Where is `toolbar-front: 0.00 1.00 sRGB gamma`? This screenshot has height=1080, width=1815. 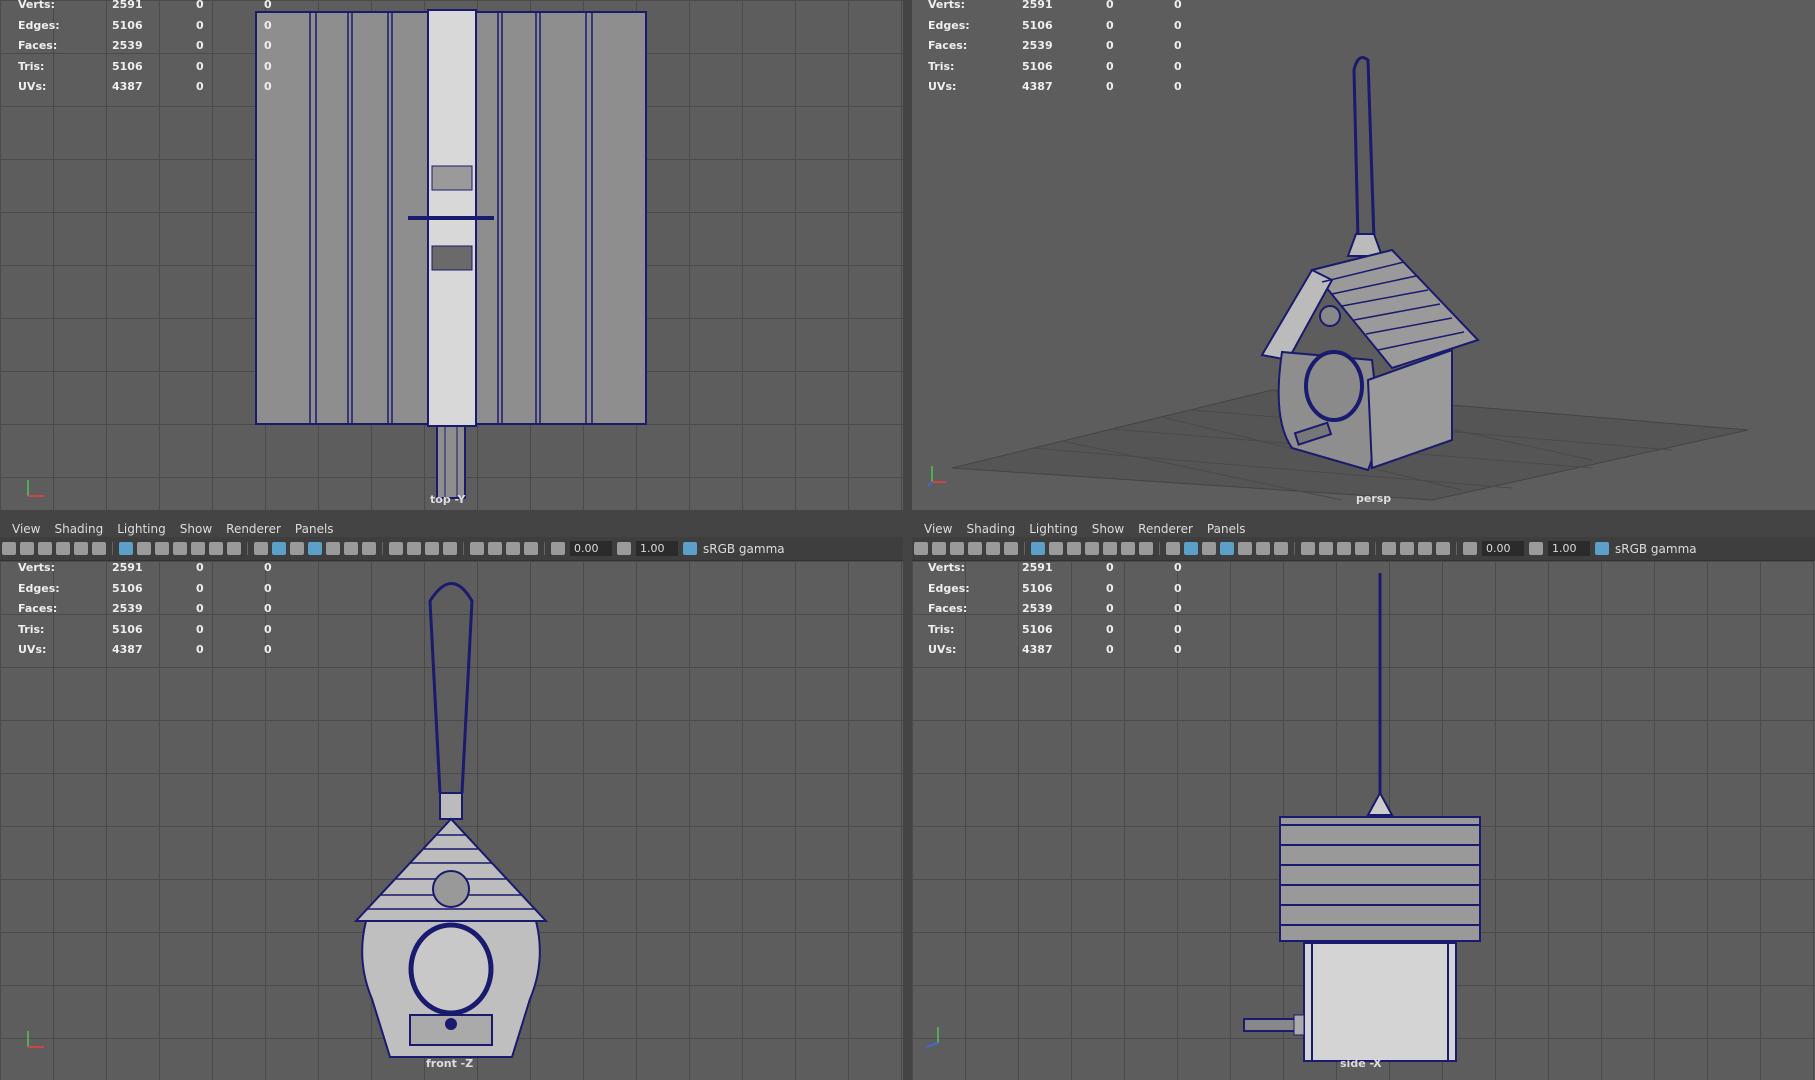
toolbar-front: 0.00 1.00 sRGB gamma is located at coordinates (451, 549).